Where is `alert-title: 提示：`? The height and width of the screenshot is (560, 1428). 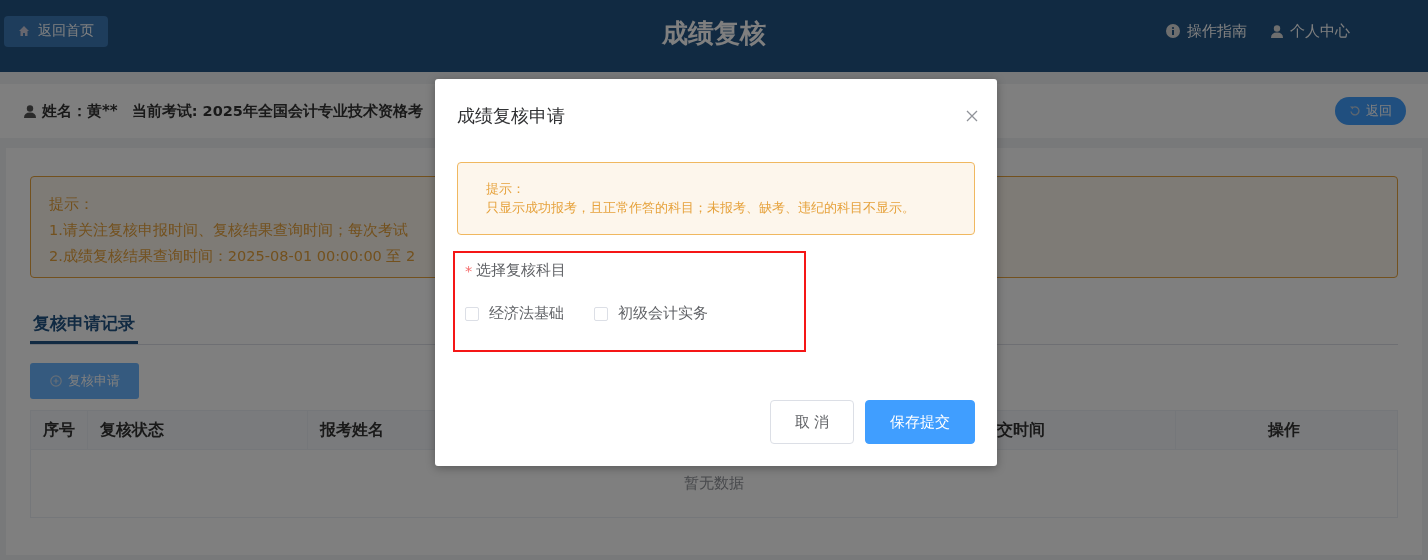 alert-title: 提示： is located at coordinates (506, 189).